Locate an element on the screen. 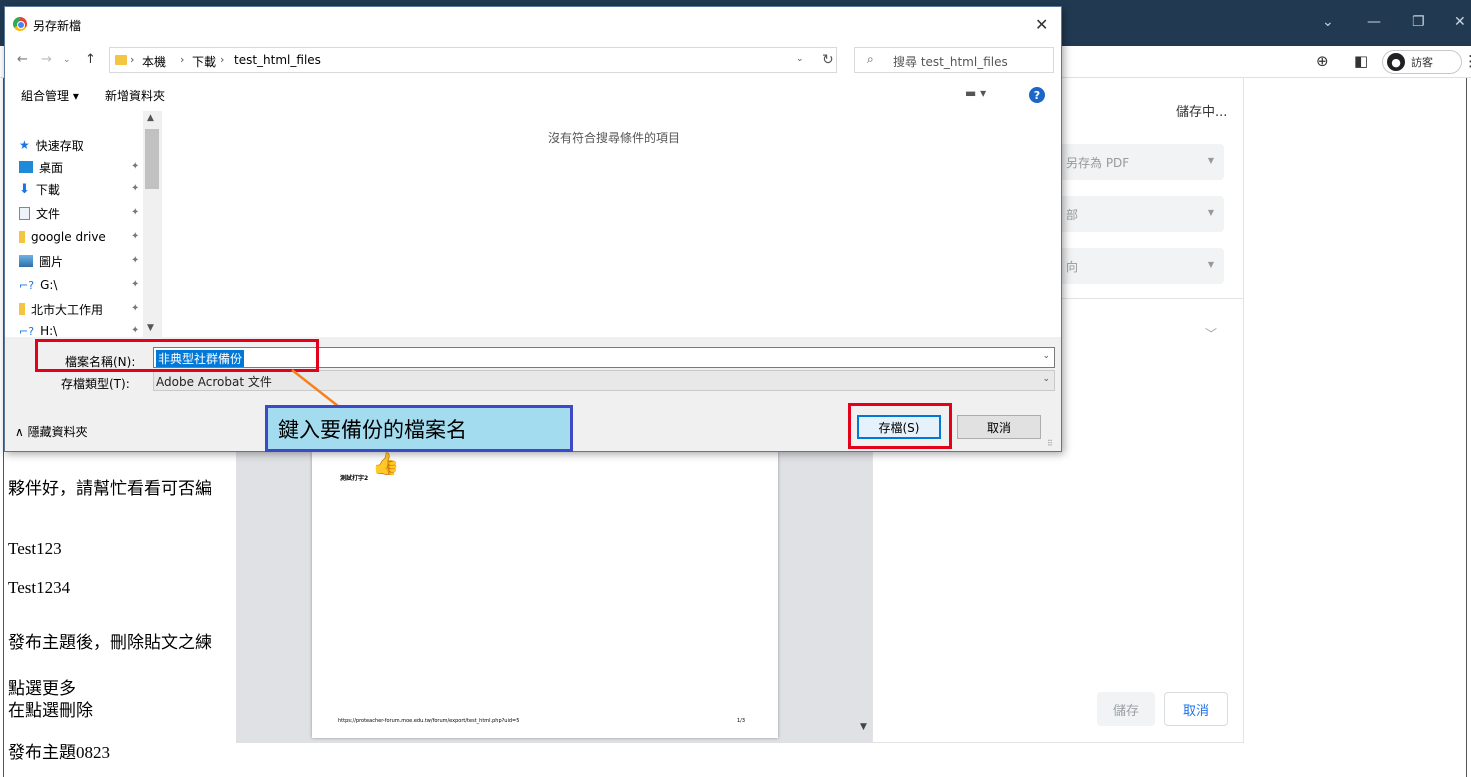 The image size is (1471, 777). desktop-icon is located at coordinates (26, 167).